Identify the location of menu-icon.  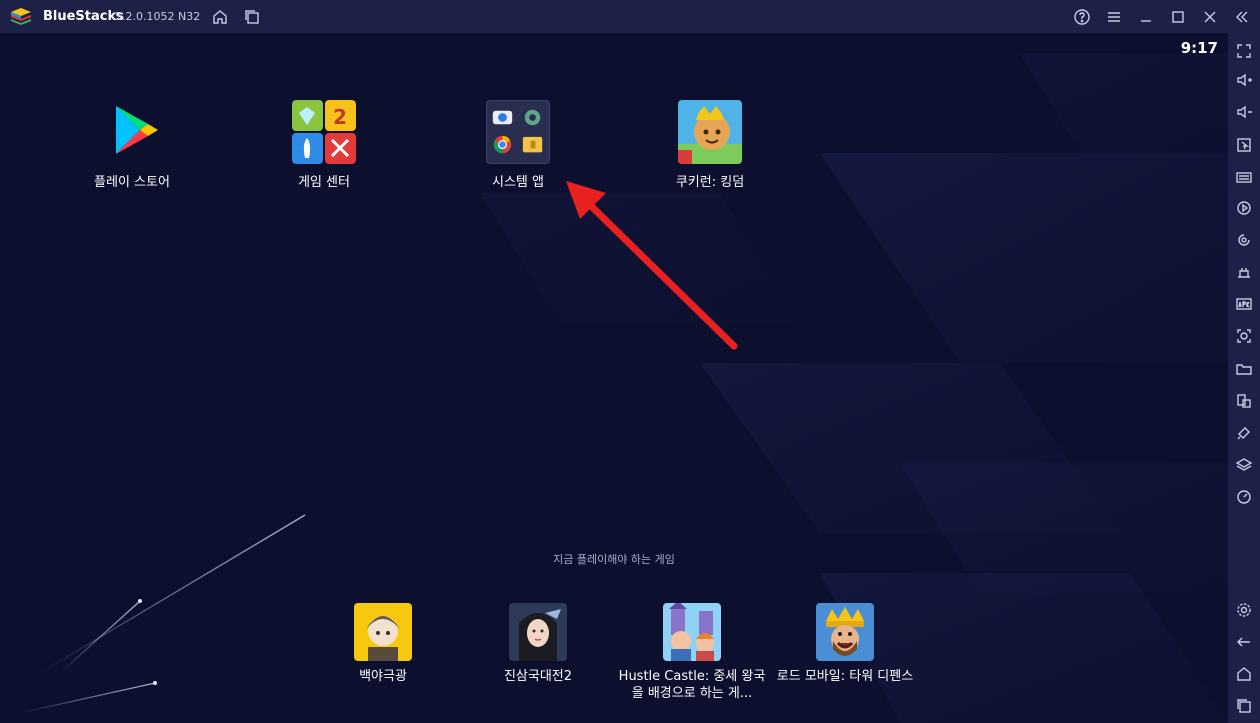
(1114, 17).